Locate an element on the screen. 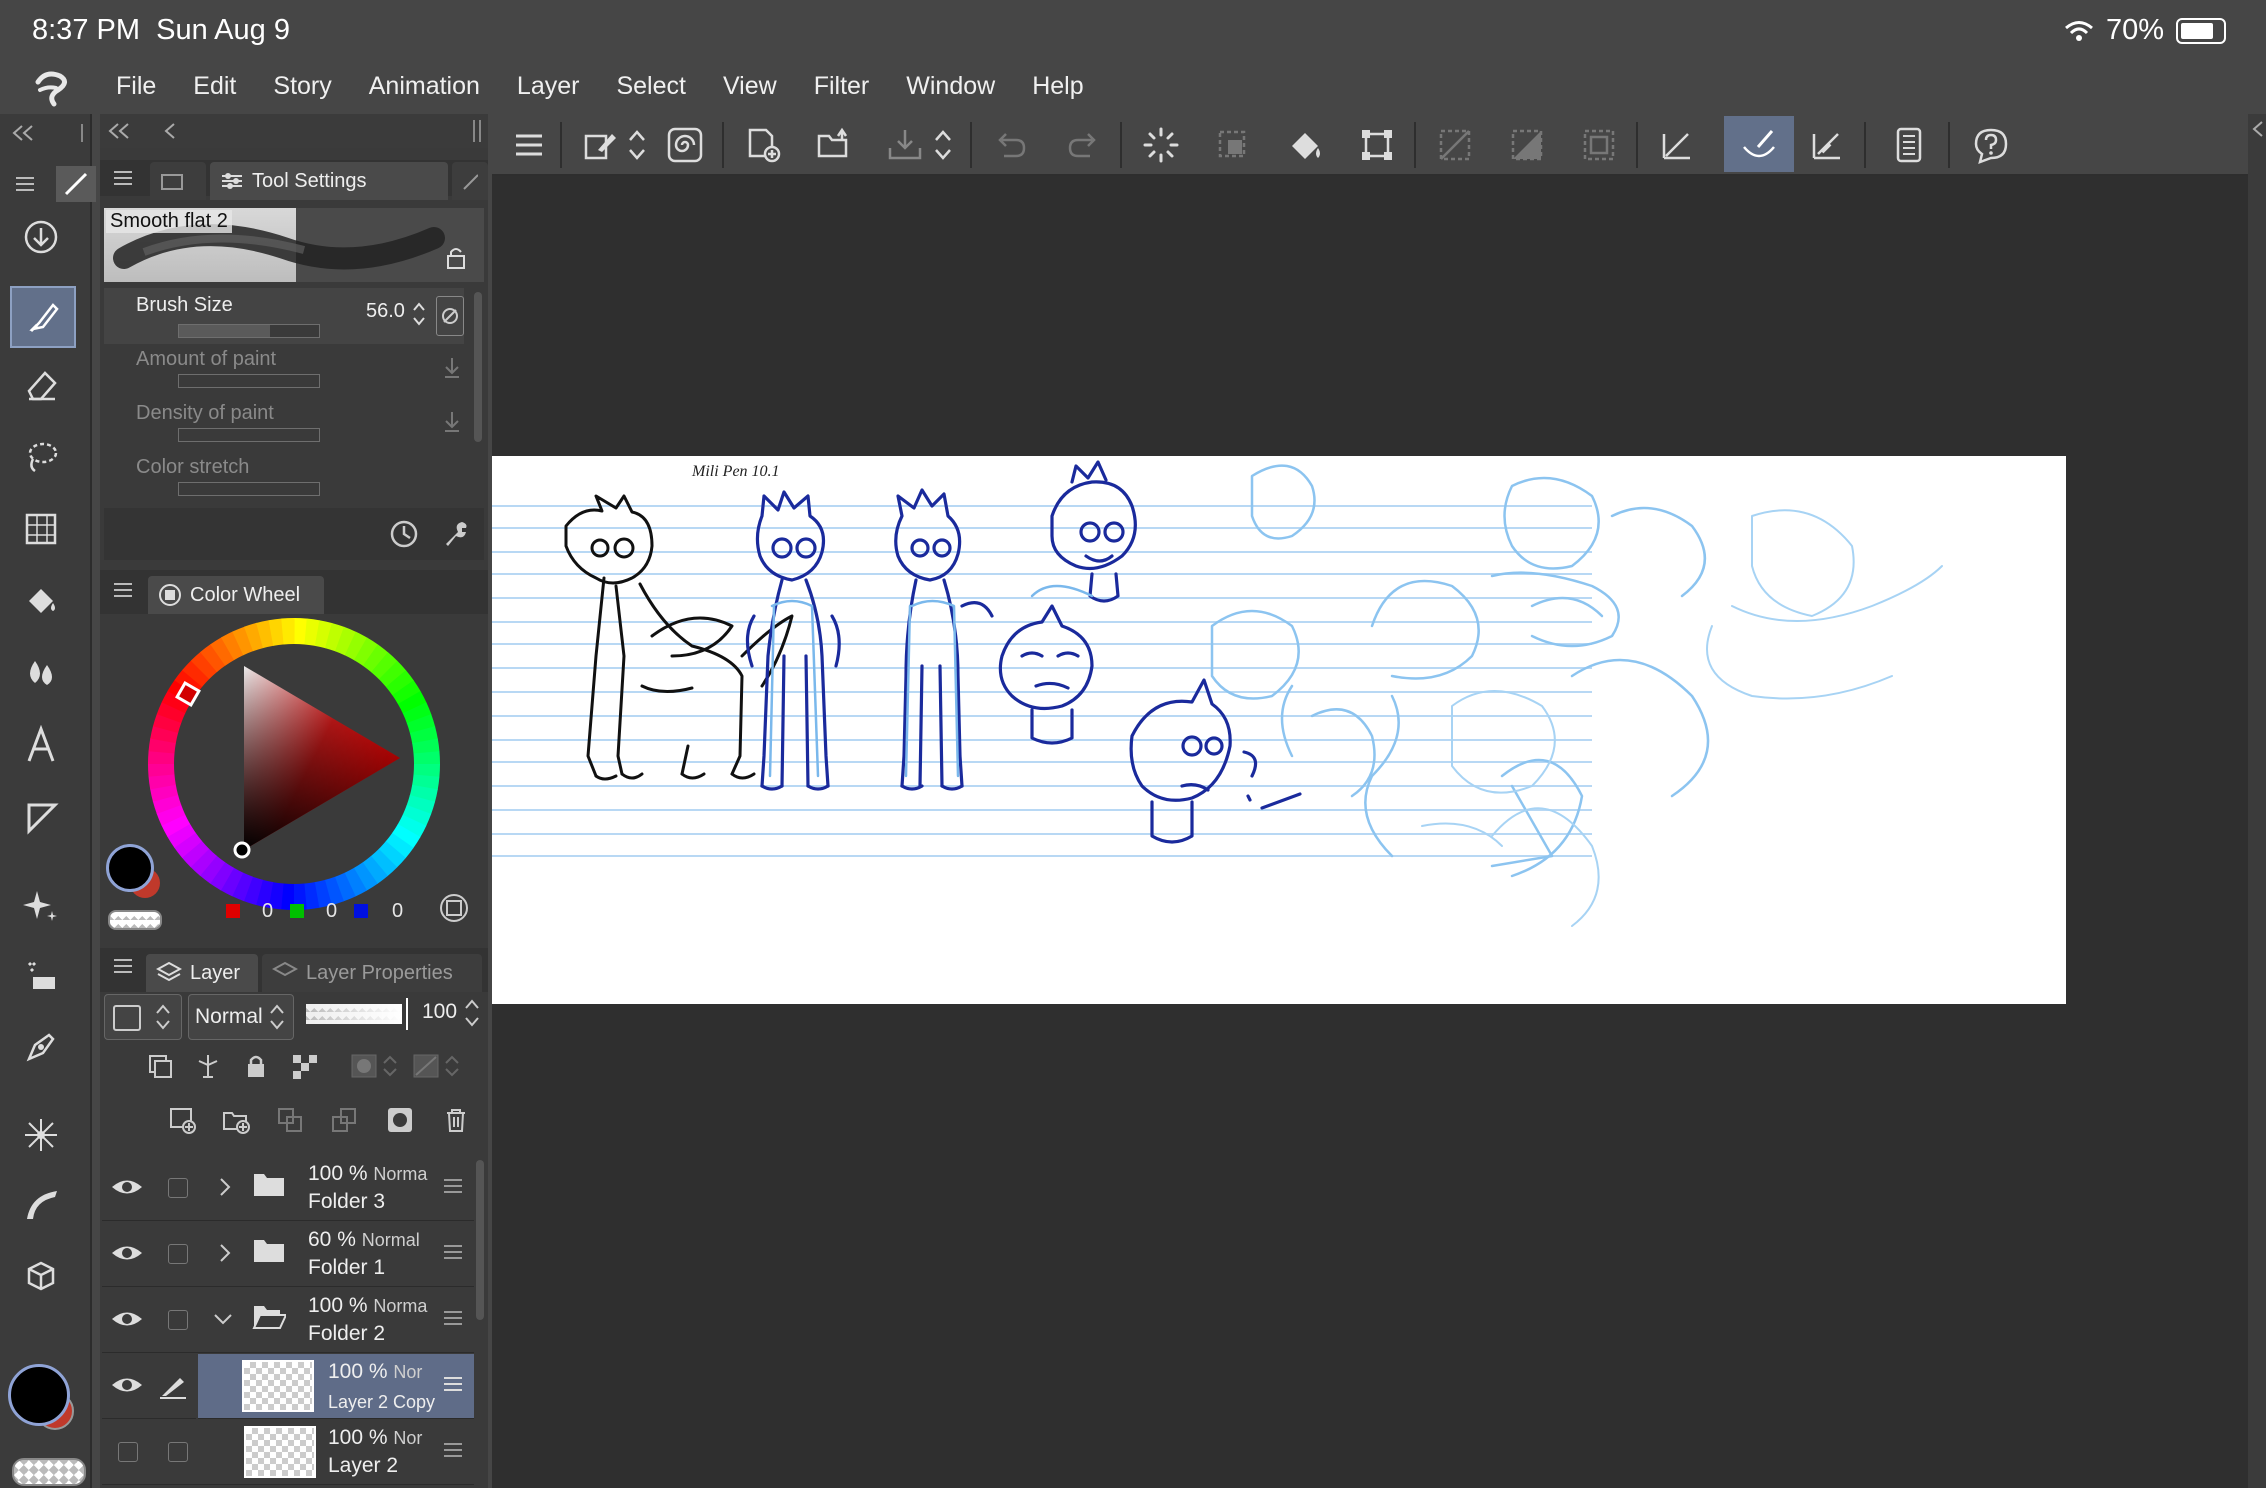 This screenshot has width=2266, height=1488. sparkle-icon is located at coordinates (41, 905).